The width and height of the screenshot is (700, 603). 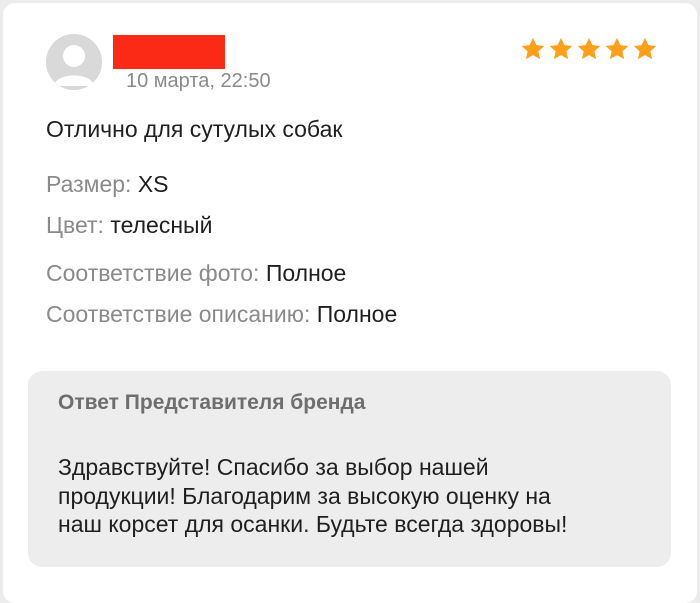 What do you see at coordinates (161, 225) in the screenshot?
I see `attribute-color-value: телесный` at bounding box center [161, 225].